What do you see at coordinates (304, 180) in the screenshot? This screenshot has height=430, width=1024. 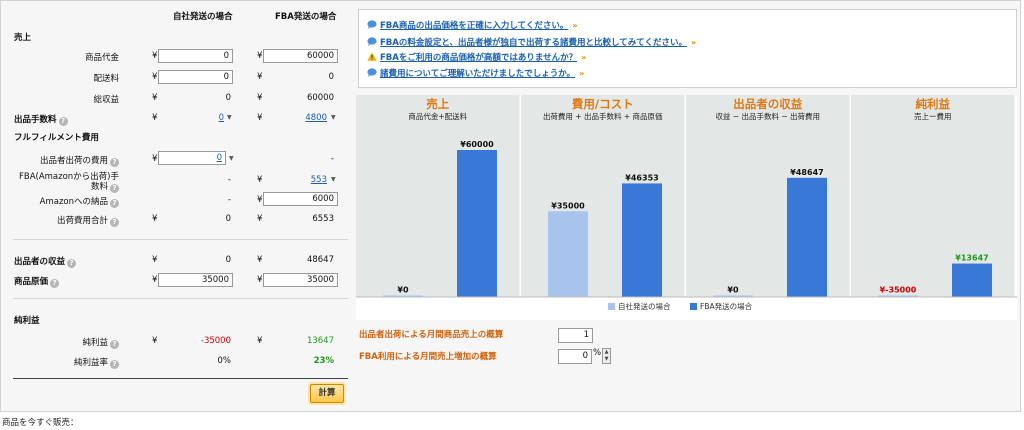 I see `fba-fee-fba-link: 553` at bounding box center [304, 180].